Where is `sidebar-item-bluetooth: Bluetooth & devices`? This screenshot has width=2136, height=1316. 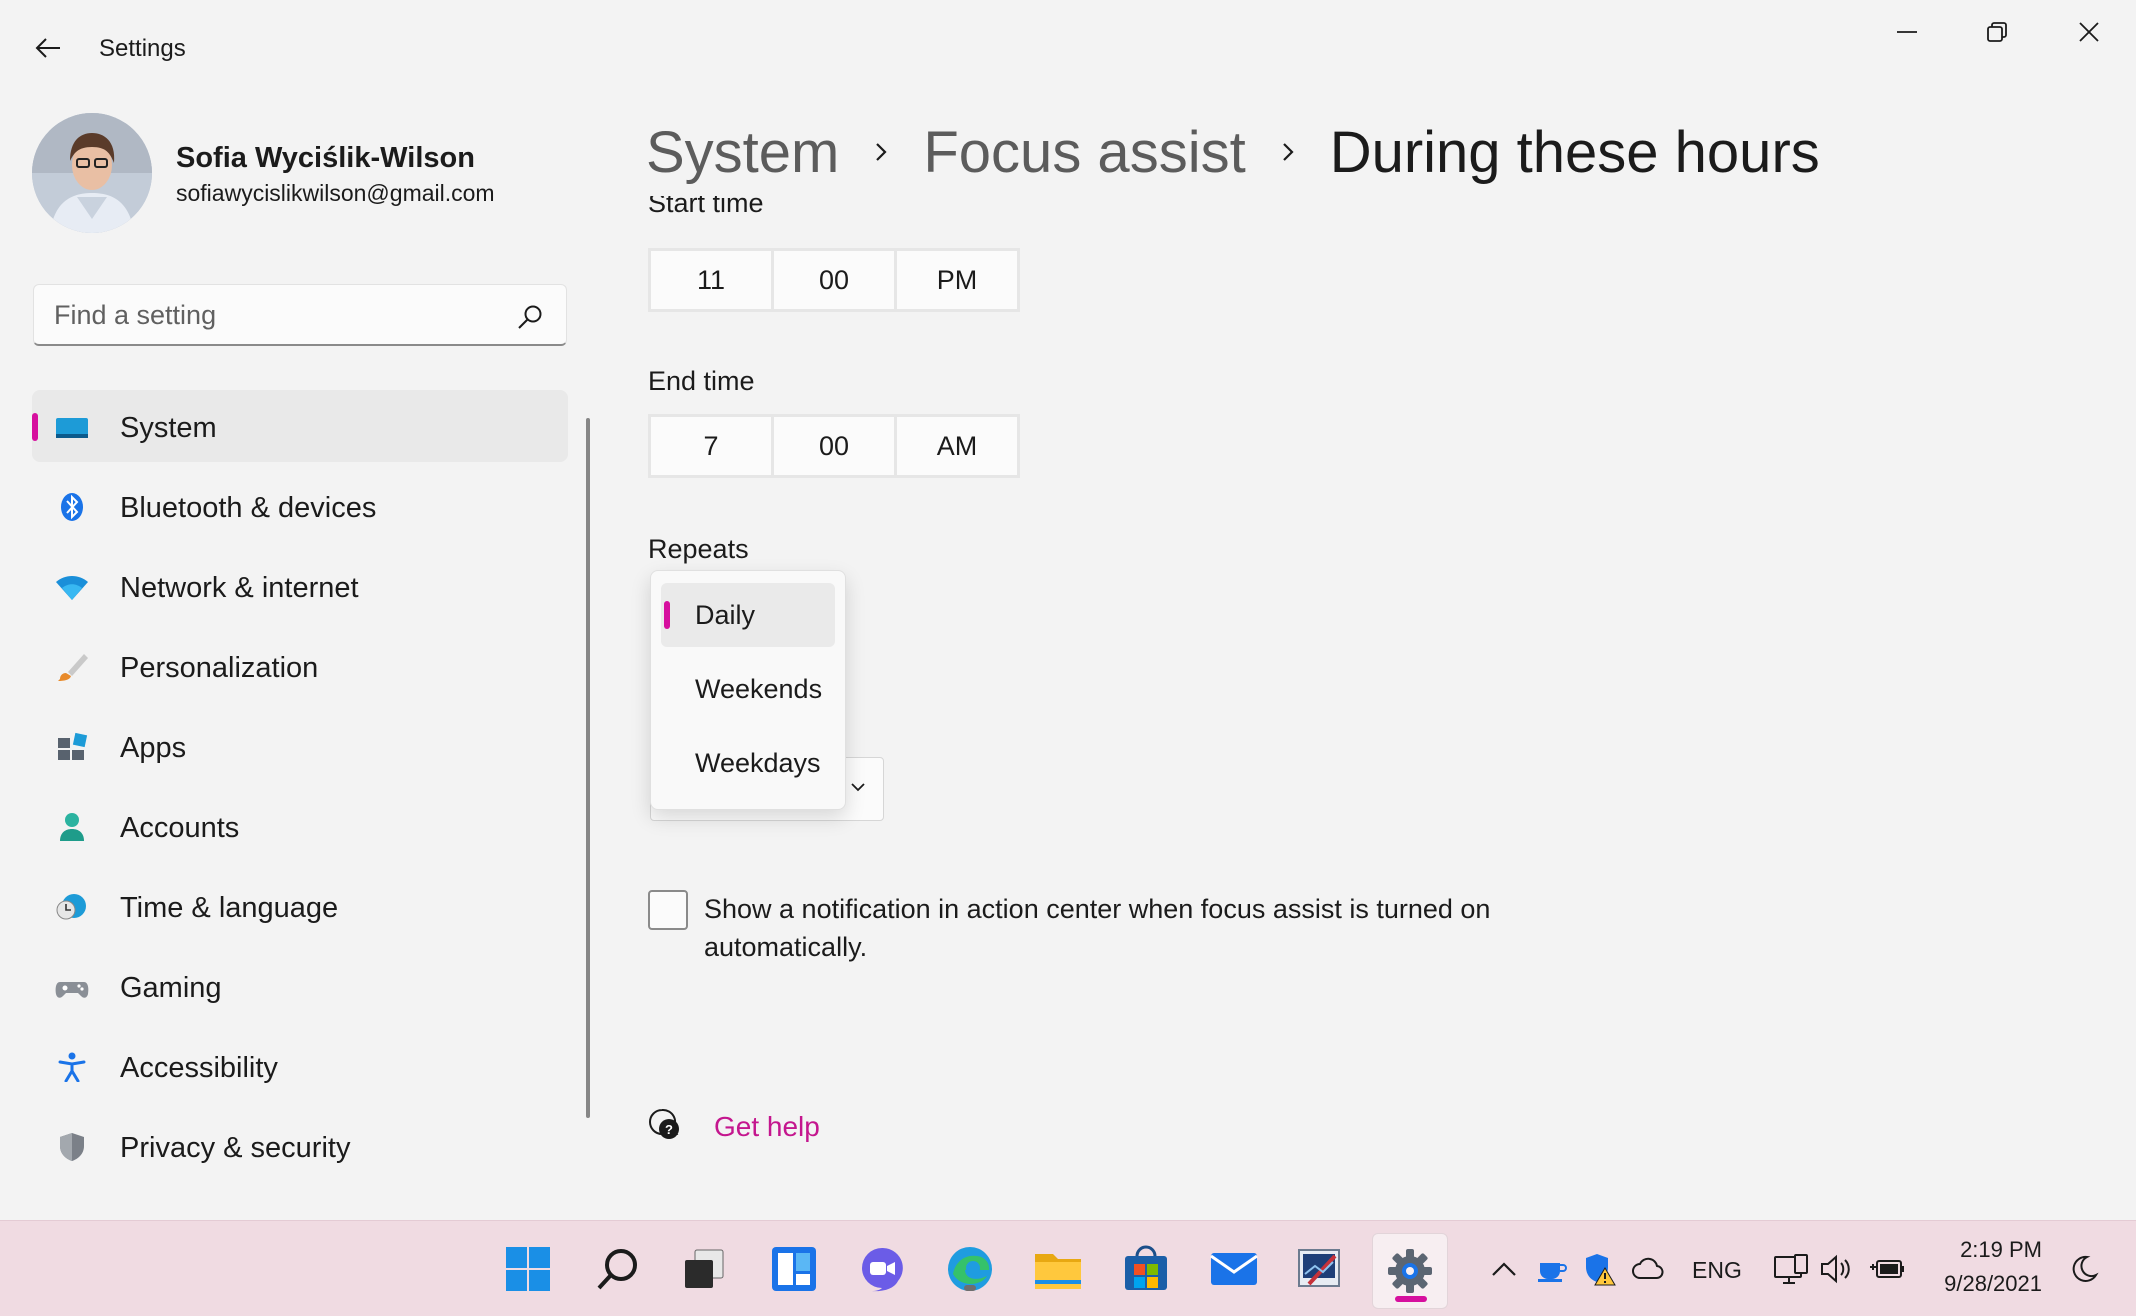
sidebar-item-bluetooth: Bluetooth & devices is located at coordinates (300, 506).